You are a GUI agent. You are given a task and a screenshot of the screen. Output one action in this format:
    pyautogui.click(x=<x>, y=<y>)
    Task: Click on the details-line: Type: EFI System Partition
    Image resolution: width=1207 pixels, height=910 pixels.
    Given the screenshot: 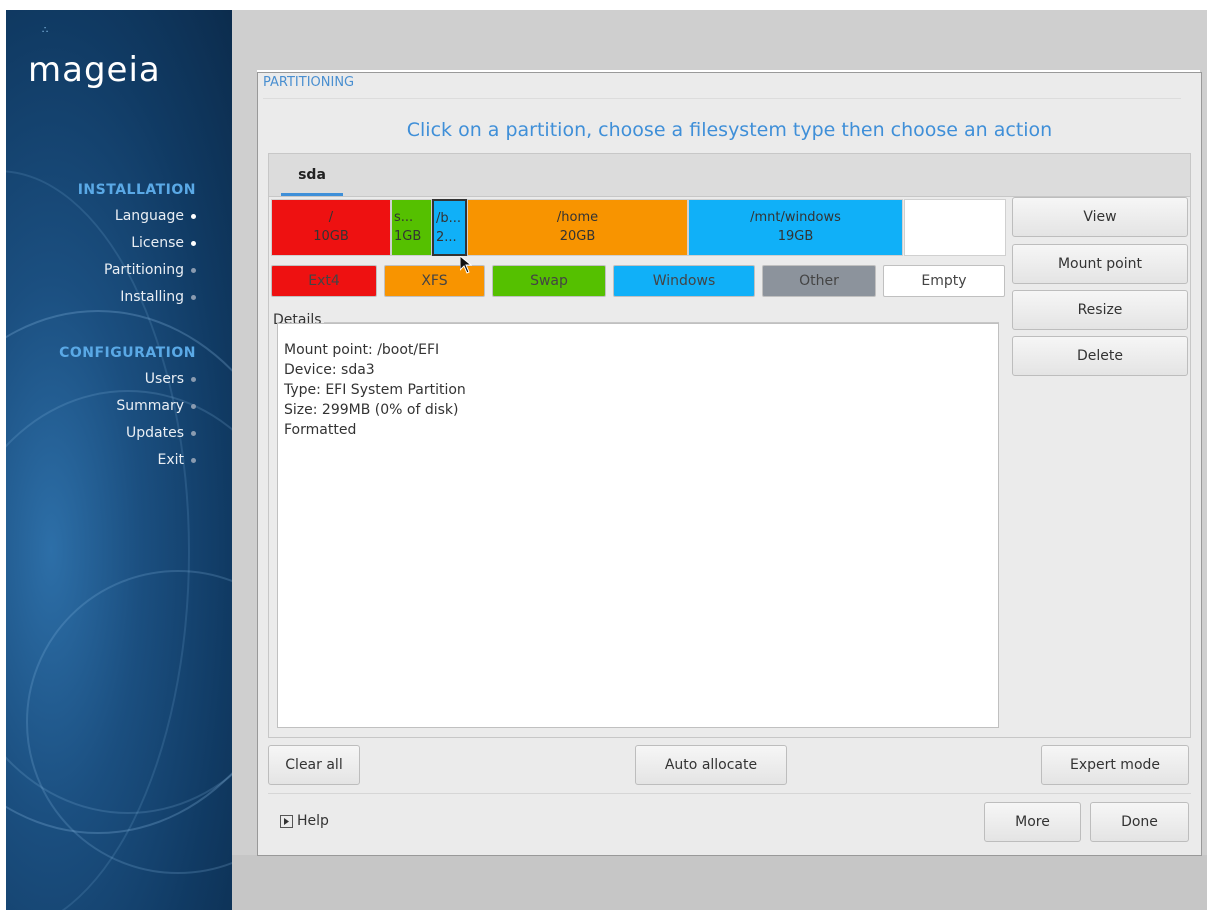 What is the action you would take?
    pyautogui.click(x=375, y=390)
    